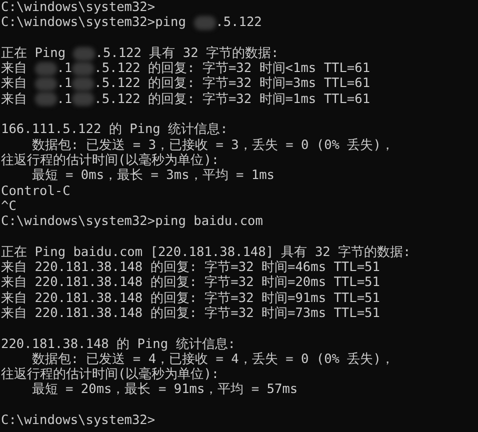 This screenshot has width=478, height=432. Describe the element at coordinates (187, 53) in the screenshot. I see `console-text: .5.122 具有 32 字节的数据:` at that location.